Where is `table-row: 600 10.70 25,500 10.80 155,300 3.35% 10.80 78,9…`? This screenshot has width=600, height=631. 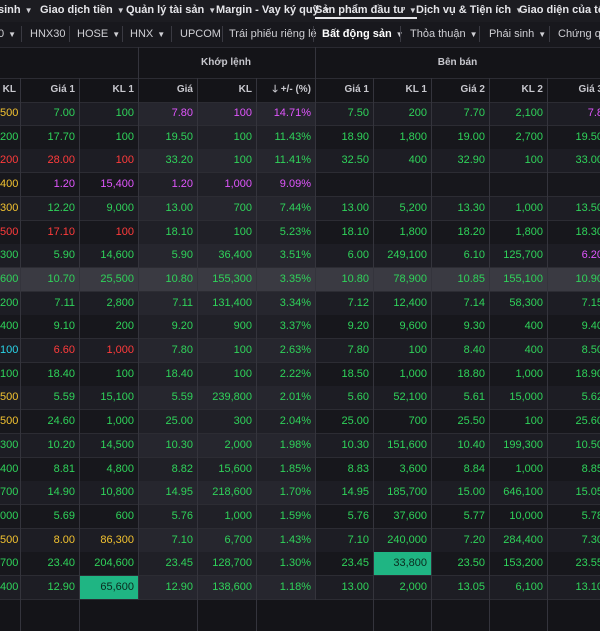 table-row: 600 10.70 25,500 10.80 155,300 3.35% 10.80 78,9… is located at coordinates (300, 279).